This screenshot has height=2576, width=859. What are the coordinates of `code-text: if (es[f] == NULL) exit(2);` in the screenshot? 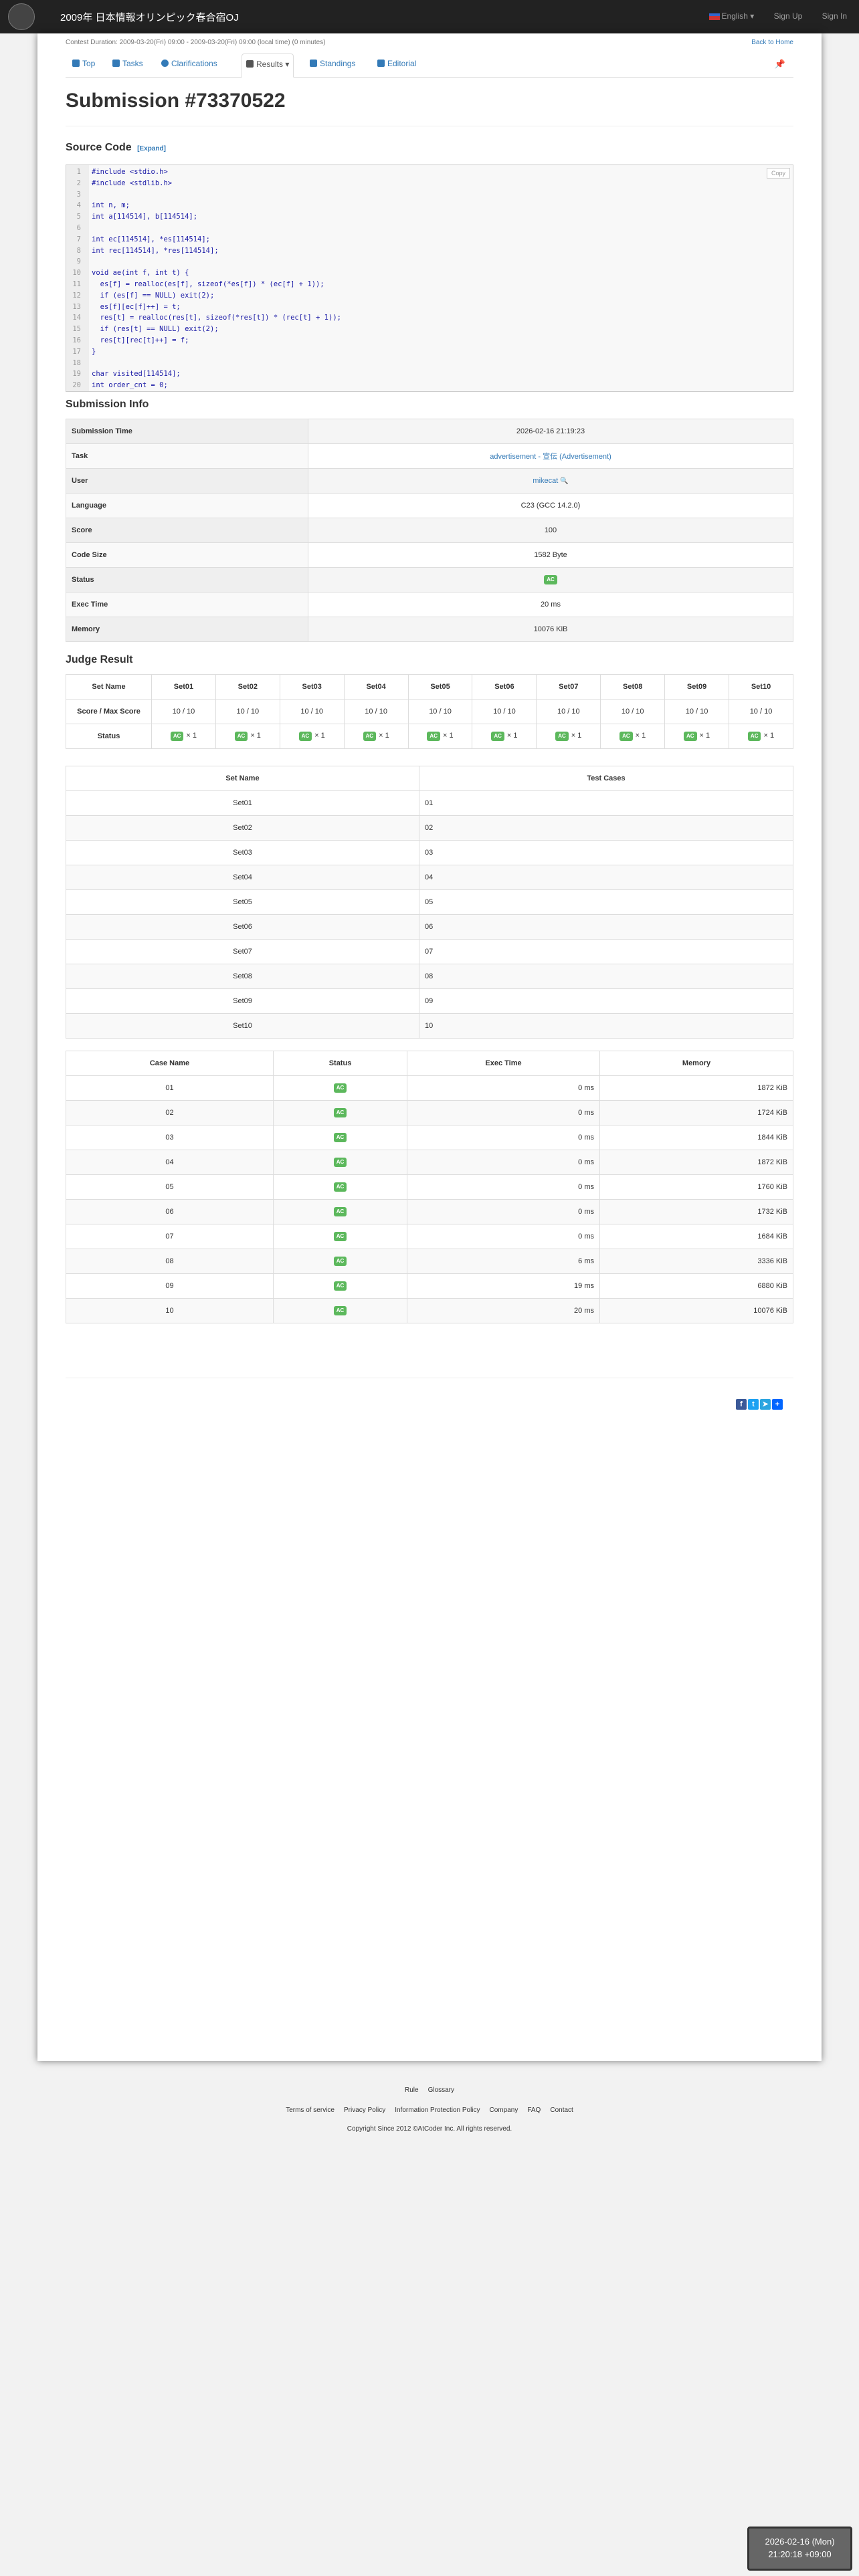 It's located at (153, 295).